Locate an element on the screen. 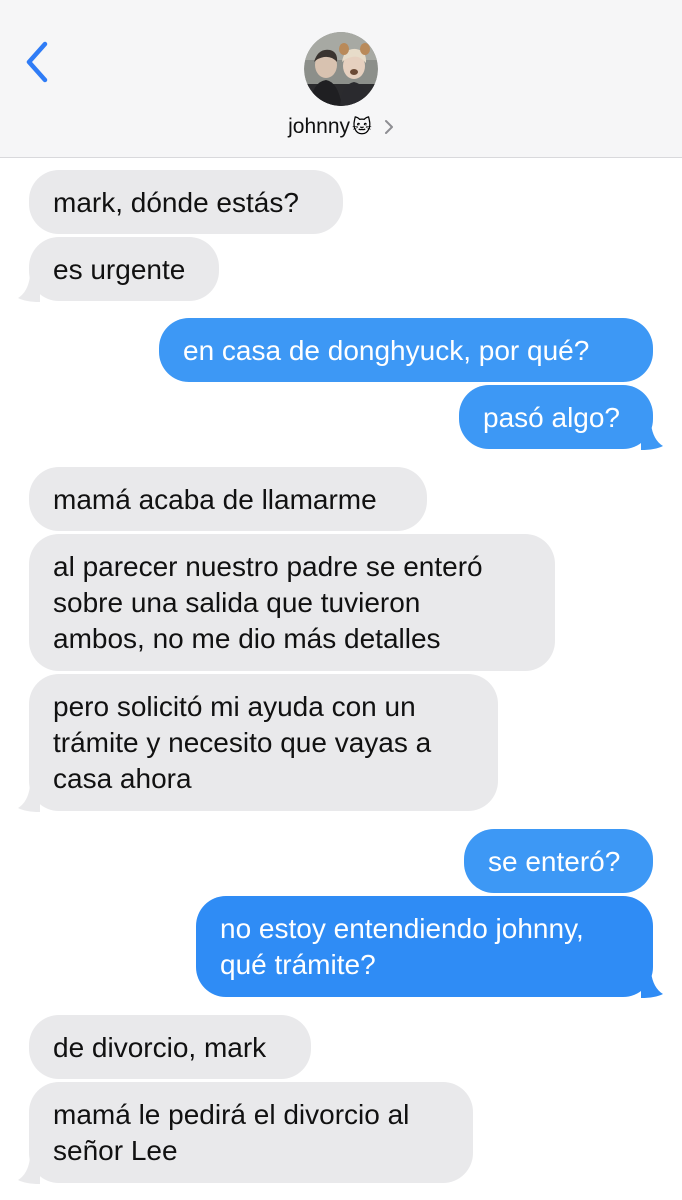 This screenshot has height=1200, width=682. message-text: es urgente is located at coordinates (119, 269).